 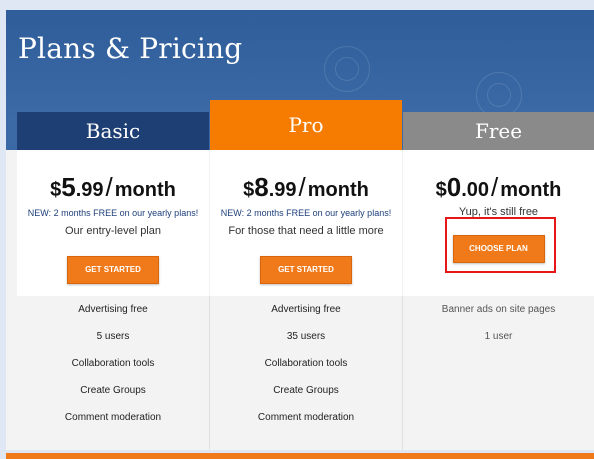 I want to click on plan-description-basic: Our entry-level plan, so click(x=113, y=231).